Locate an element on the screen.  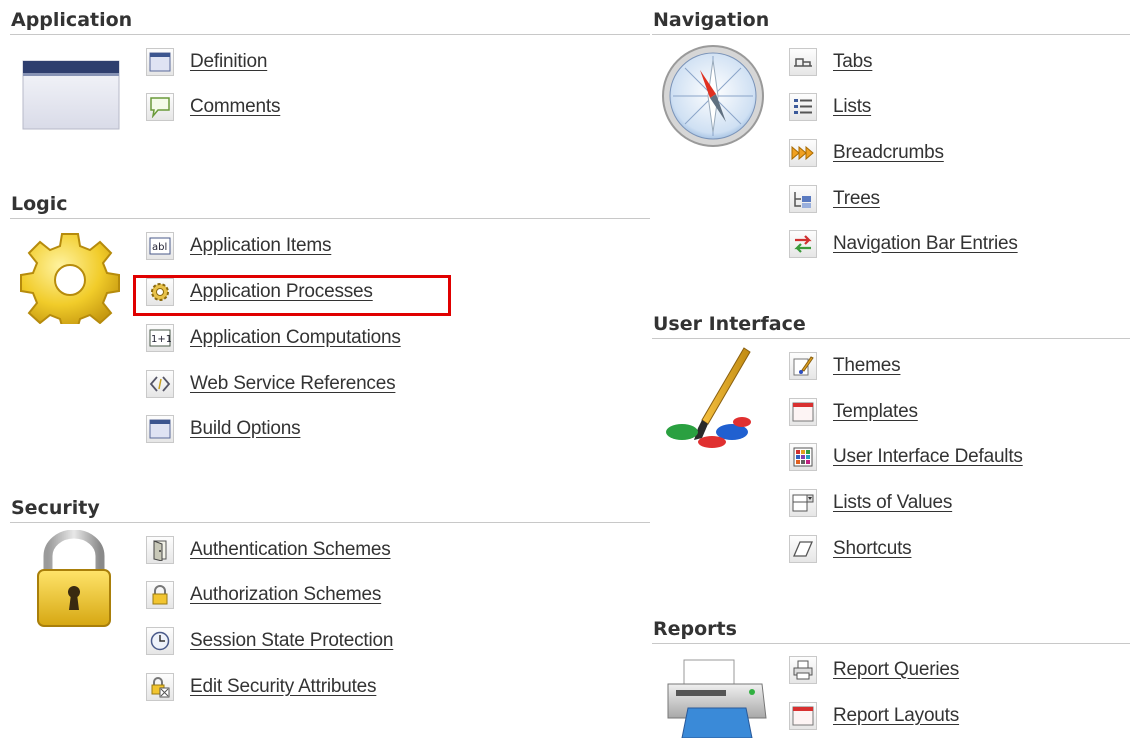
themes-link: Themes is located at coordinates (867, 366).